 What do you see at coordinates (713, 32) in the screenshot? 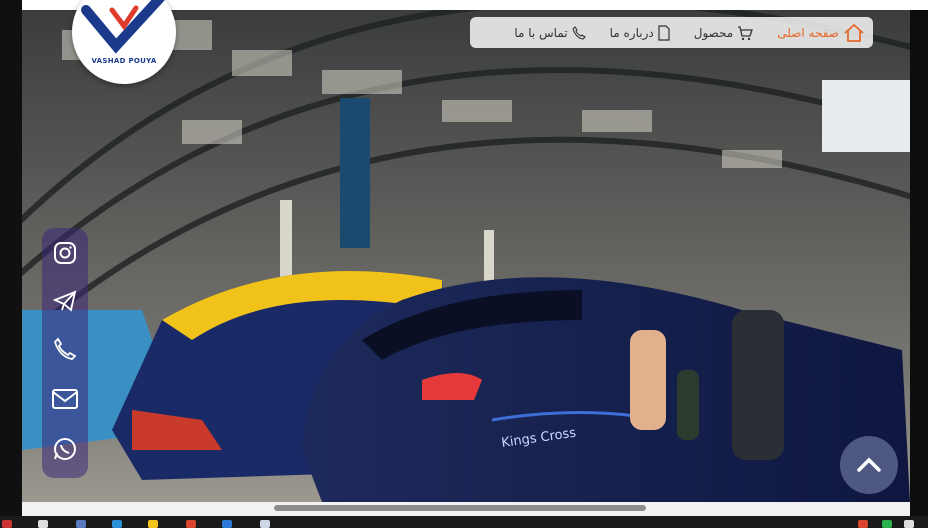
I see `nav-label-product: محصول` at bounding box center [713, 32].